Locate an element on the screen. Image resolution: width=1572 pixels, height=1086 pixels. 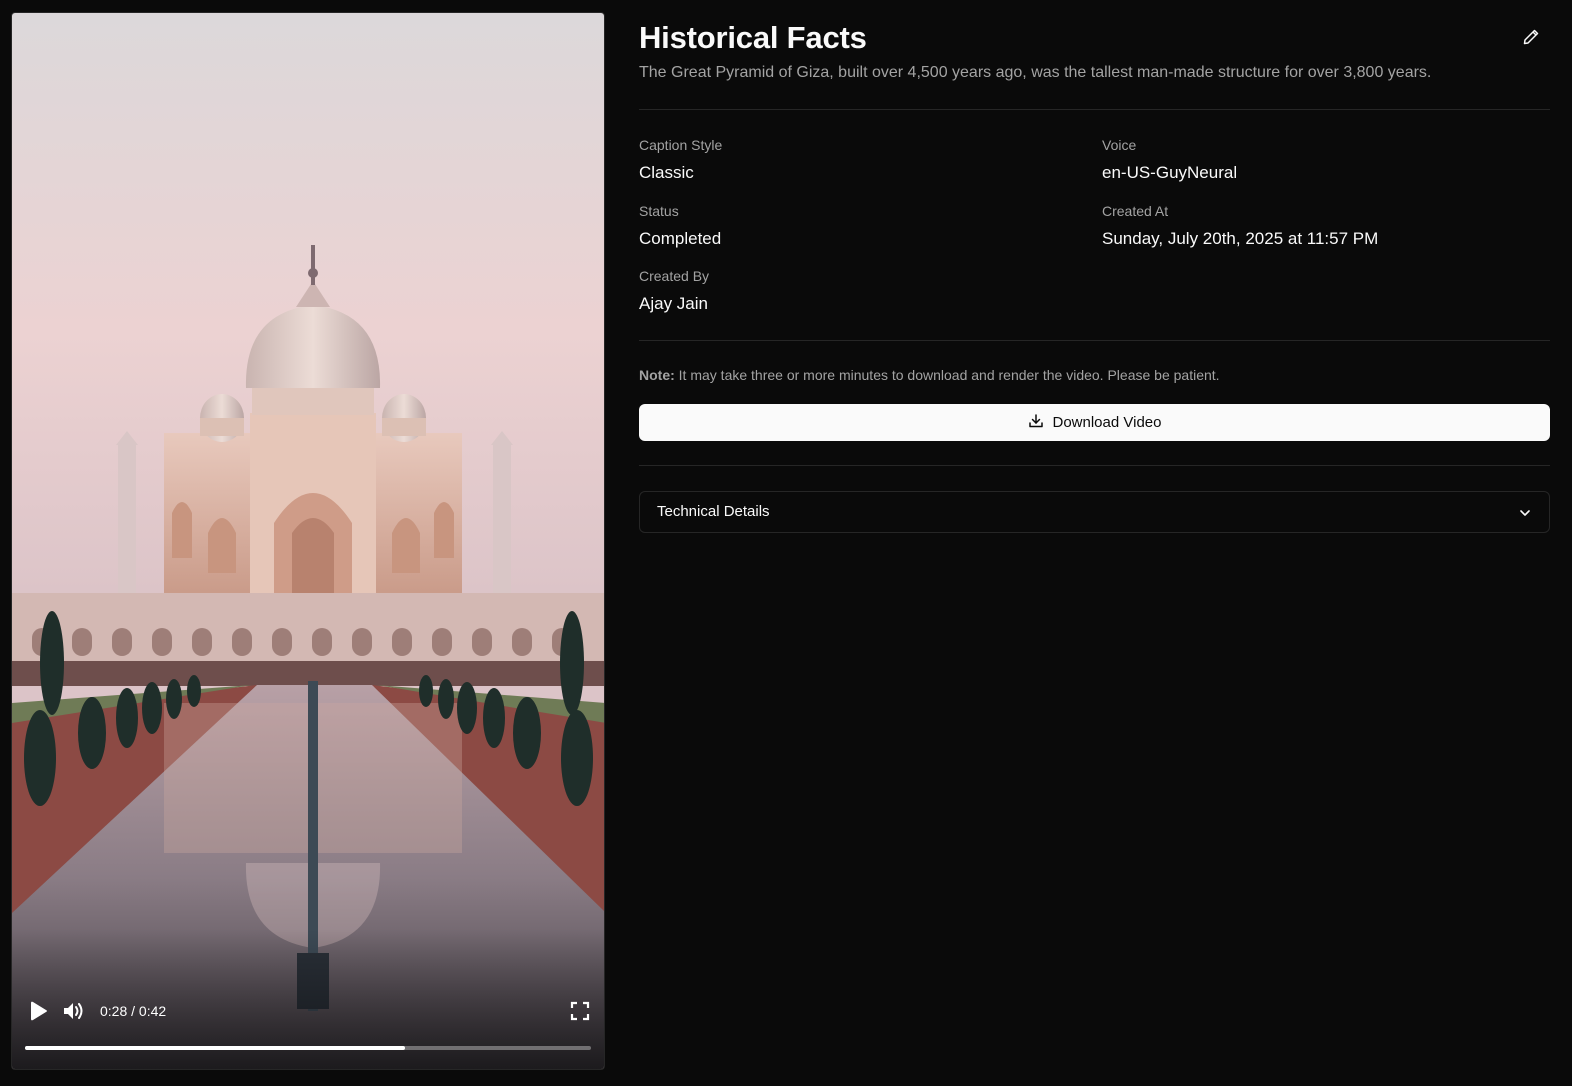
volume-button is located at coordinates (74, 1013).